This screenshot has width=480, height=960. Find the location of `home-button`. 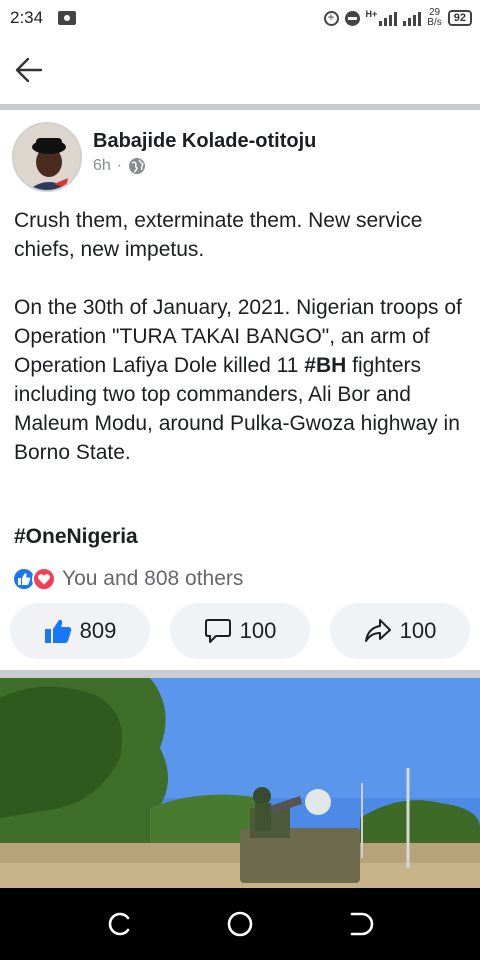

home-button is located at coordinates (240, 924).